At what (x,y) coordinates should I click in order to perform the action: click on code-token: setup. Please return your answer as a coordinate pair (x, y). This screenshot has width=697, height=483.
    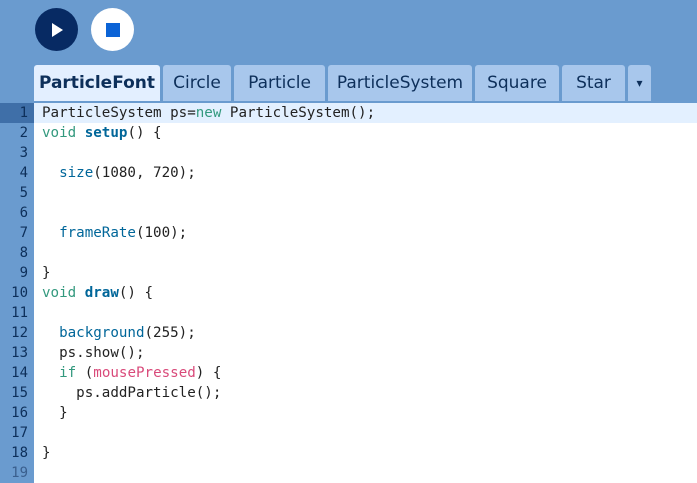
    Looking at the image, I should click on (106, 133).